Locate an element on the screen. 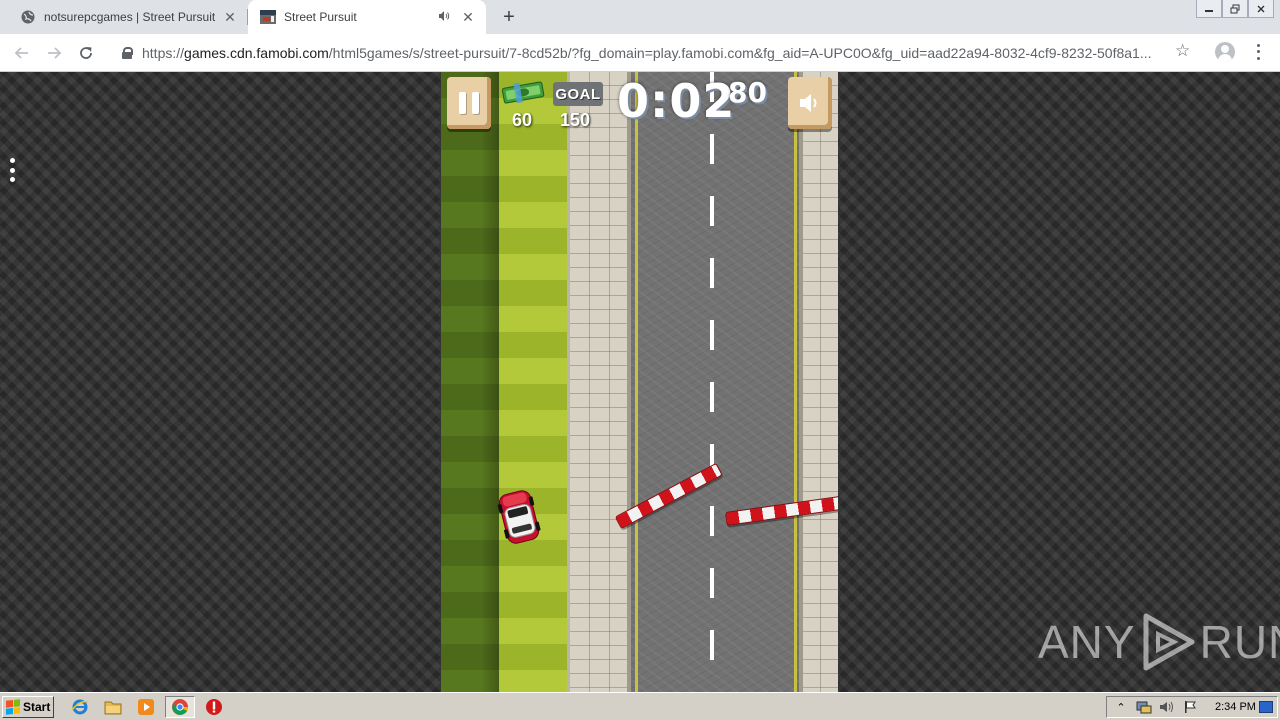  window-controls is located at coordinates (1235, 9).